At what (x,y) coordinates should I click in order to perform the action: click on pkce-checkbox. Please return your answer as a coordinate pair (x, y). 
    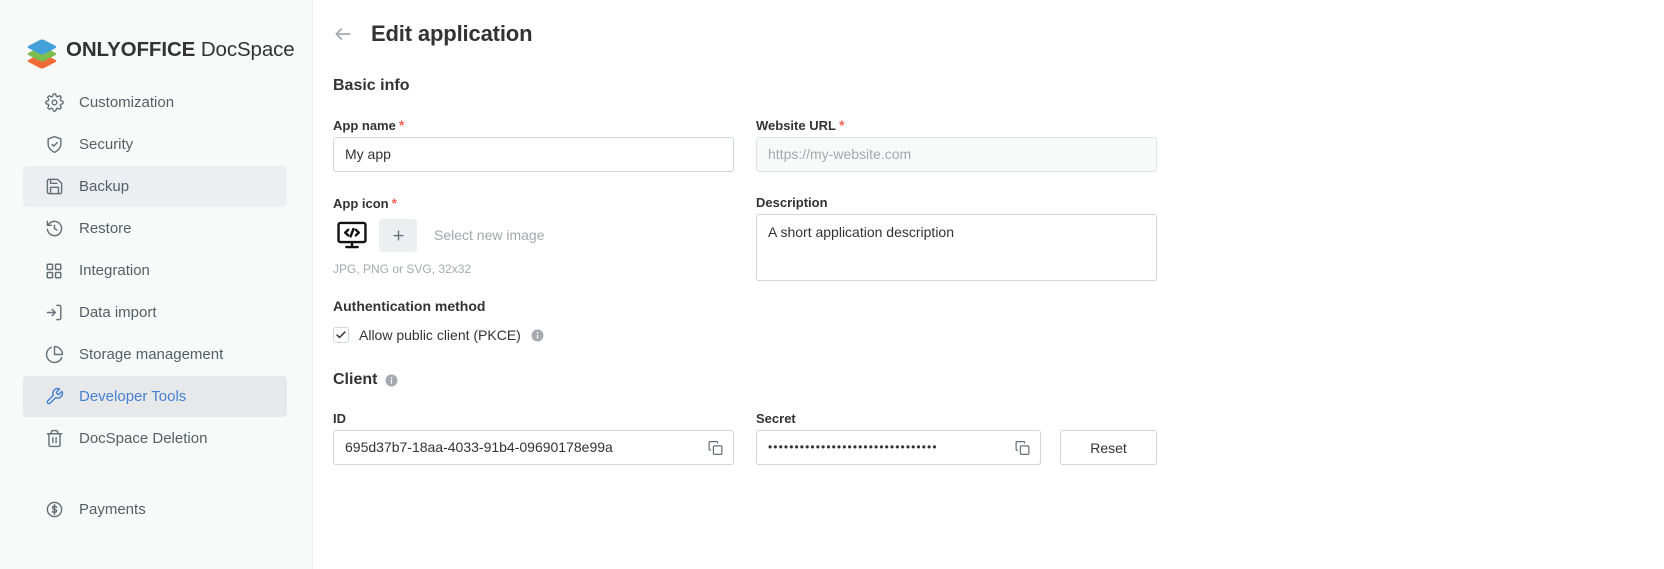
    Looking at the image, I should click on (341, 335).